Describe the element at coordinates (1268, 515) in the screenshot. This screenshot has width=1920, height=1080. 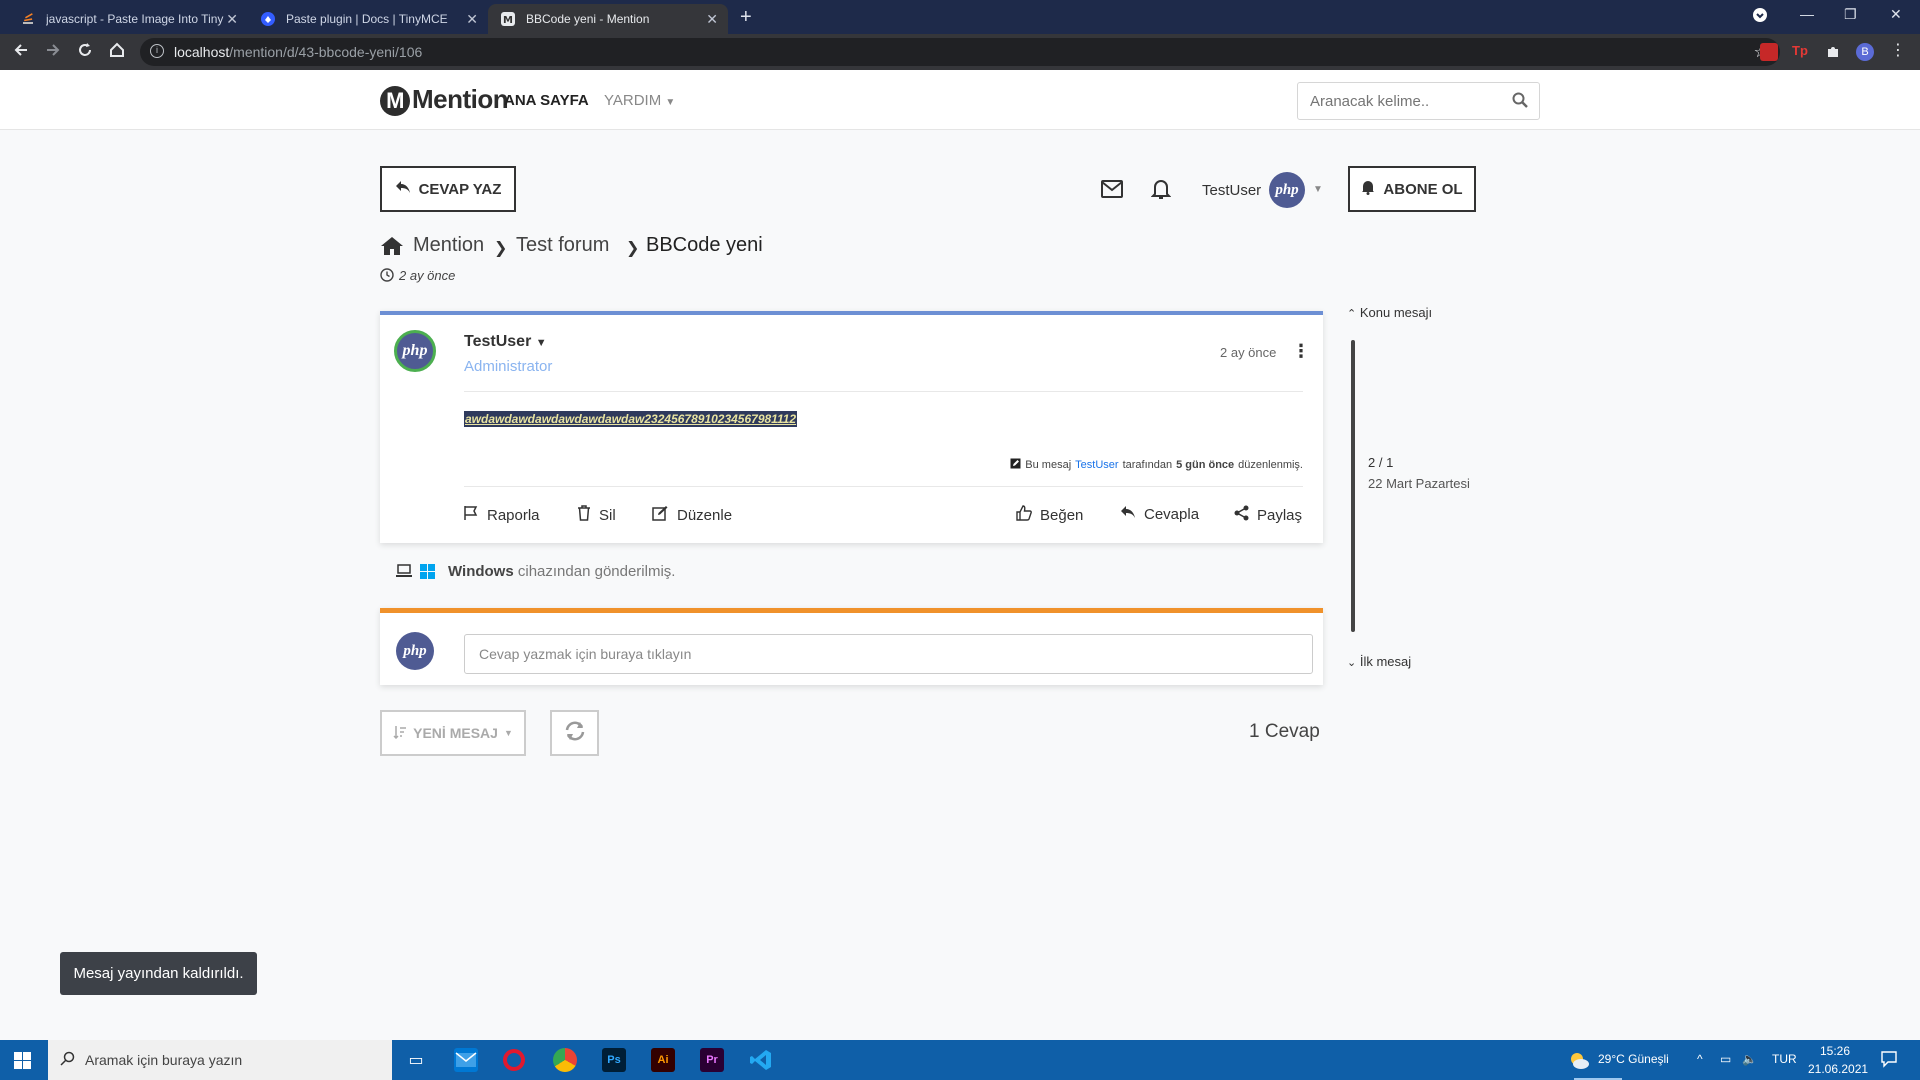
I see `share-button: Paylaş` at that location.